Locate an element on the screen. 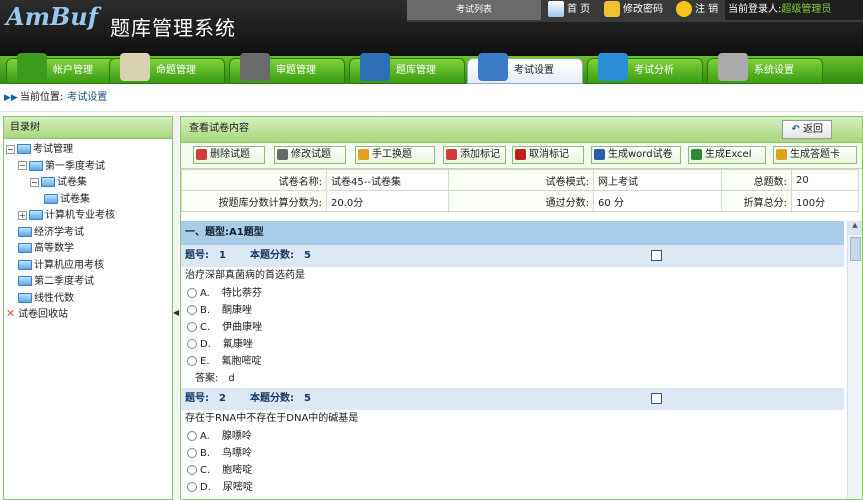 This screenshot has height=500, width=863. tree-node: 第二季度考试 is located at coordinates (56, 282).